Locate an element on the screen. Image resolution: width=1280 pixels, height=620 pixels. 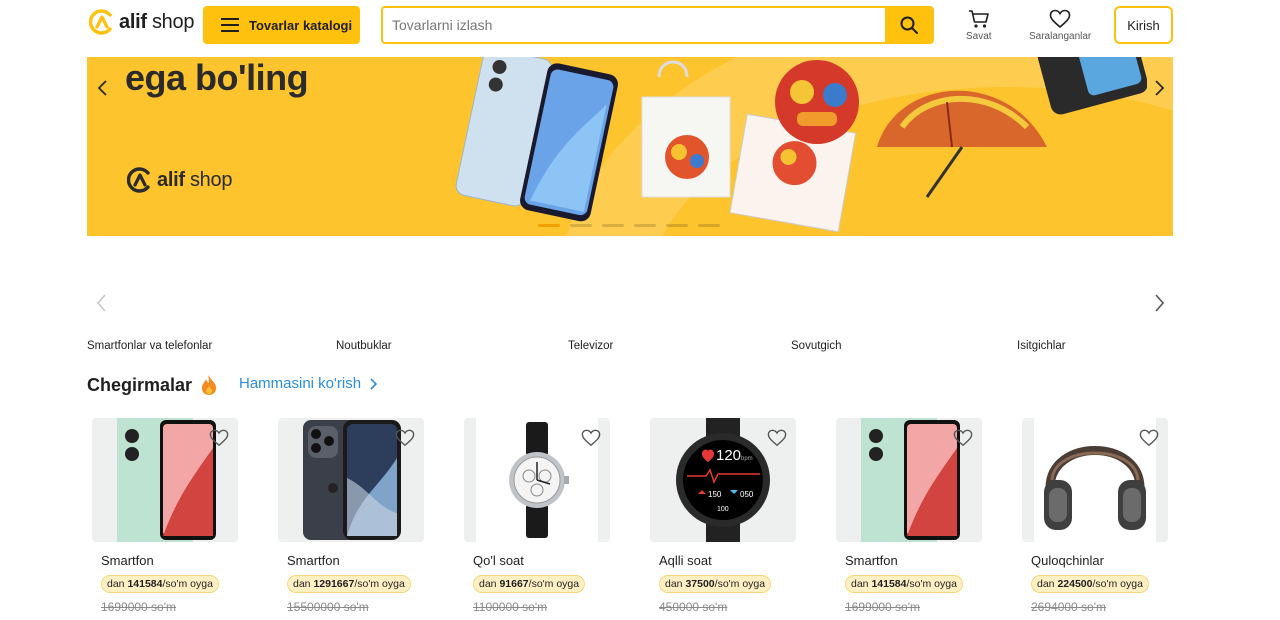
cart-icon is located at coordinates (978, 19).